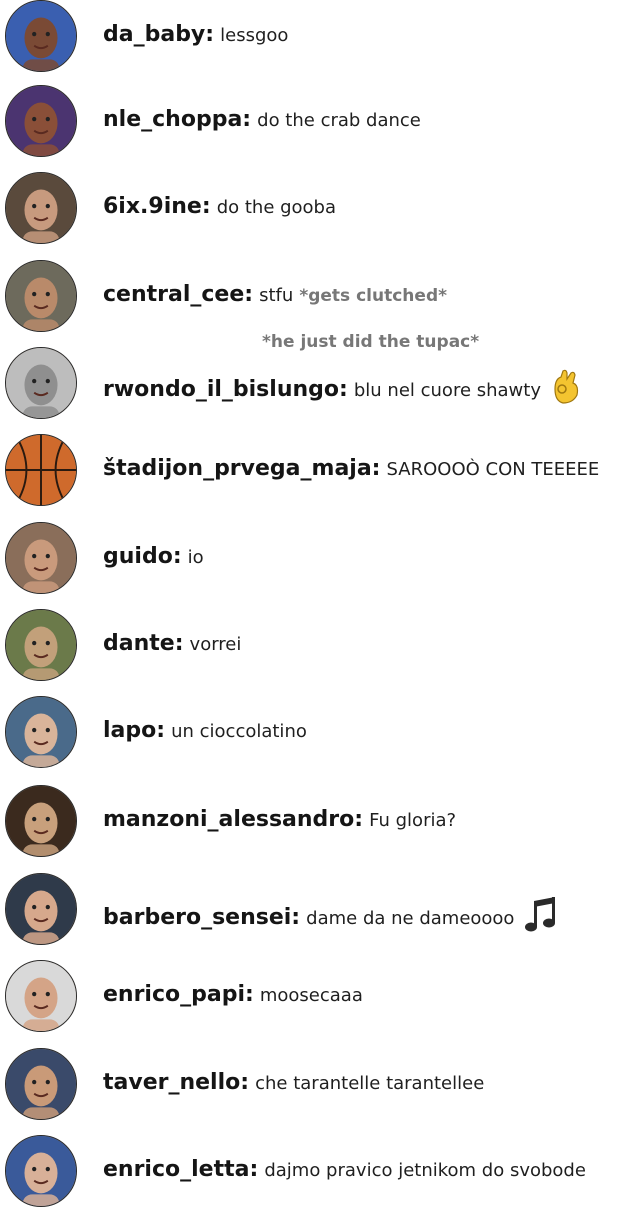 The width and height of the screenshot is (641, 1219). I want to click on chat-message: nle_choppa: do the crab dance, so click(323, 122).